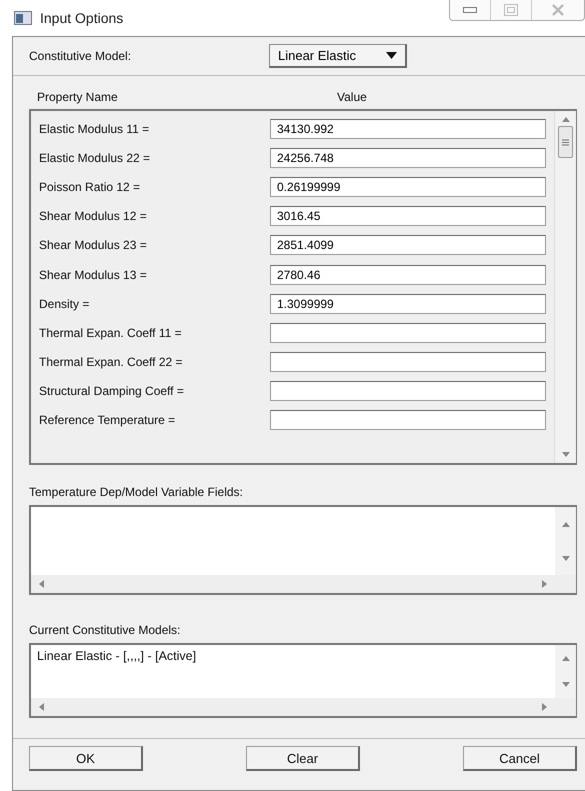 This screenshot has width=585, height=791. I want to click on scroll-thumb, so click(565, 142).